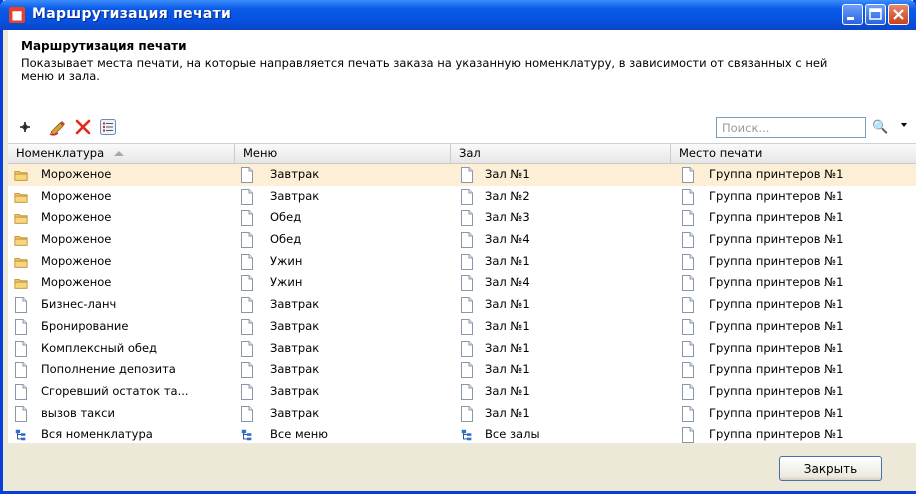 The width and height of the screenshot is (916, 494). What do you see at coordinates (875, 14) in the screenshot?
I see `maximize-button` at bounding box center [875, 14].